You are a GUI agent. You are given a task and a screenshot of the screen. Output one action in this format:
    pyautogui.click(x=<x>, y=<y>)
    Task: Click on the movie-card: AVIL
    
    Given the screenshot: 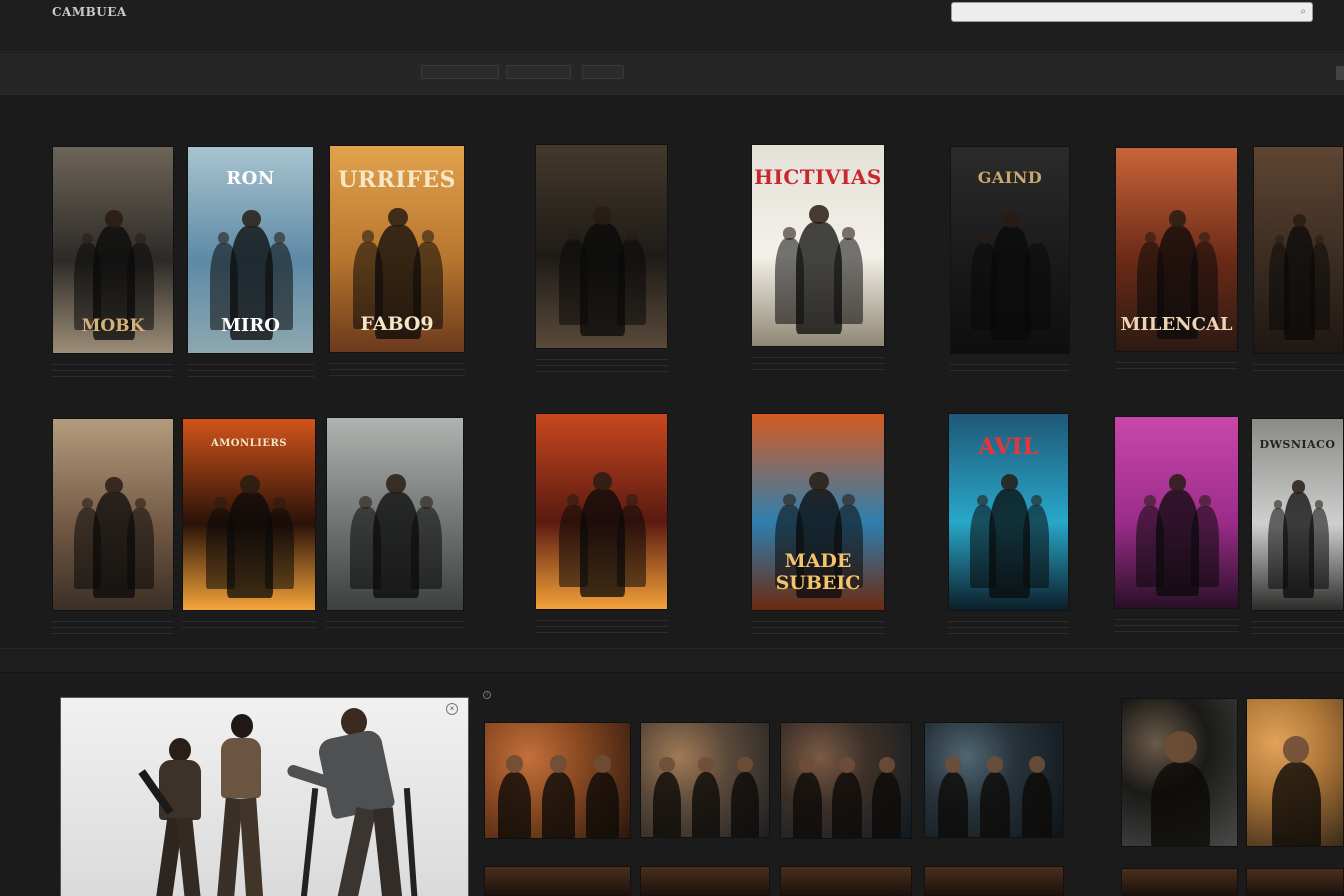 What is the action you would take?
    pyautogui.click(x=1008, y=532)
    